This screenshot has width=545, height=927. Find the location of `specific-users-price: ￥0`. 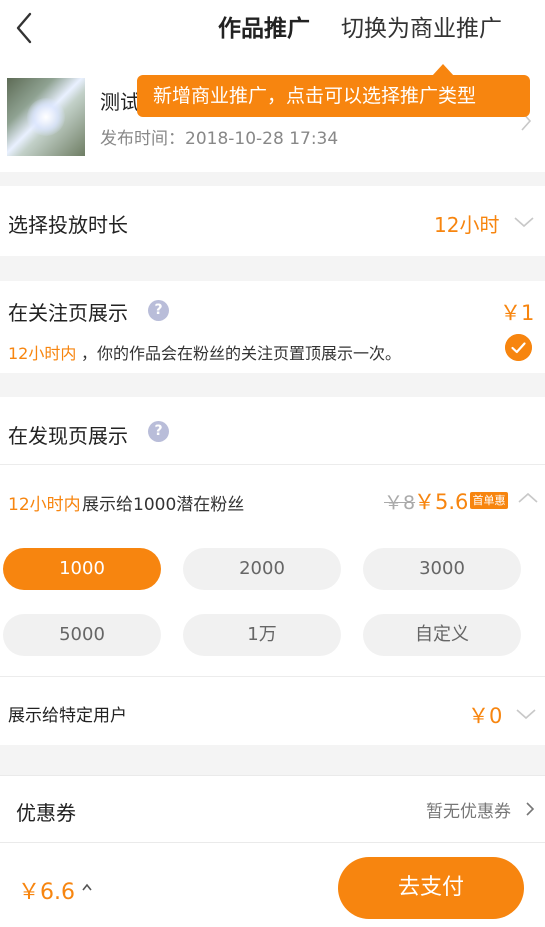

specific-users-price: ￥0 is located at coordinates (485, 716).